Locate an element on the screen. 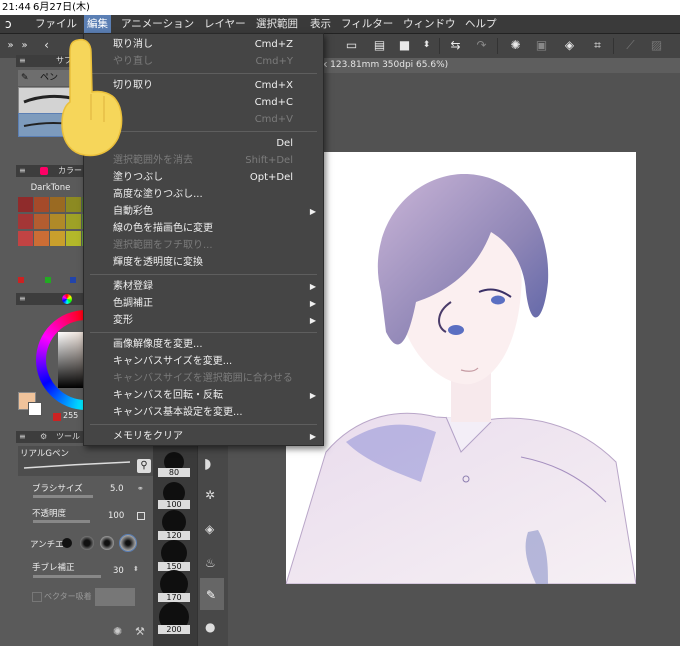 The image size is (680, 646). pointing-hand-icon is located at coordinates (92, 97).